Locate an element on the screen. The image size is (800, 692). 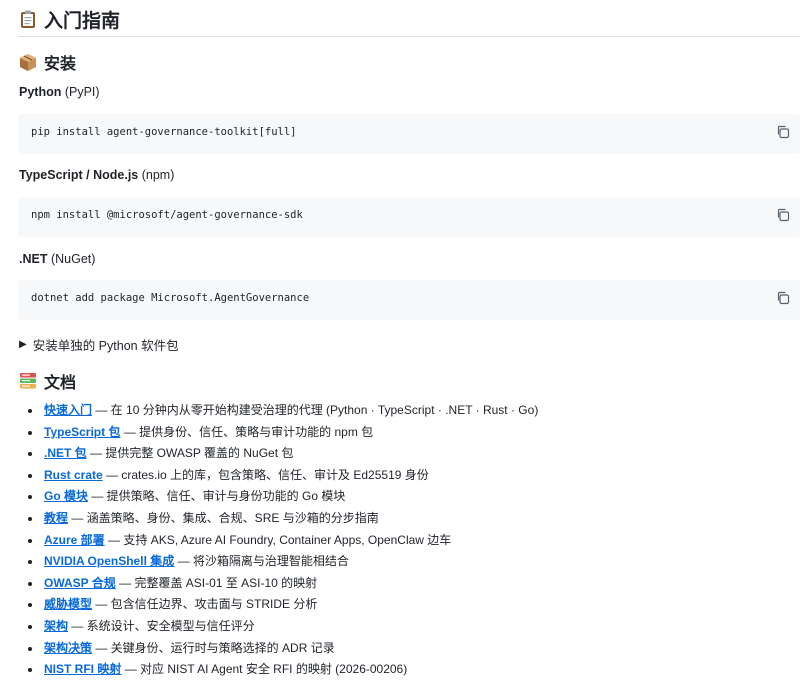
package-registry: (PyPI) is located at coordinates (82, 92).